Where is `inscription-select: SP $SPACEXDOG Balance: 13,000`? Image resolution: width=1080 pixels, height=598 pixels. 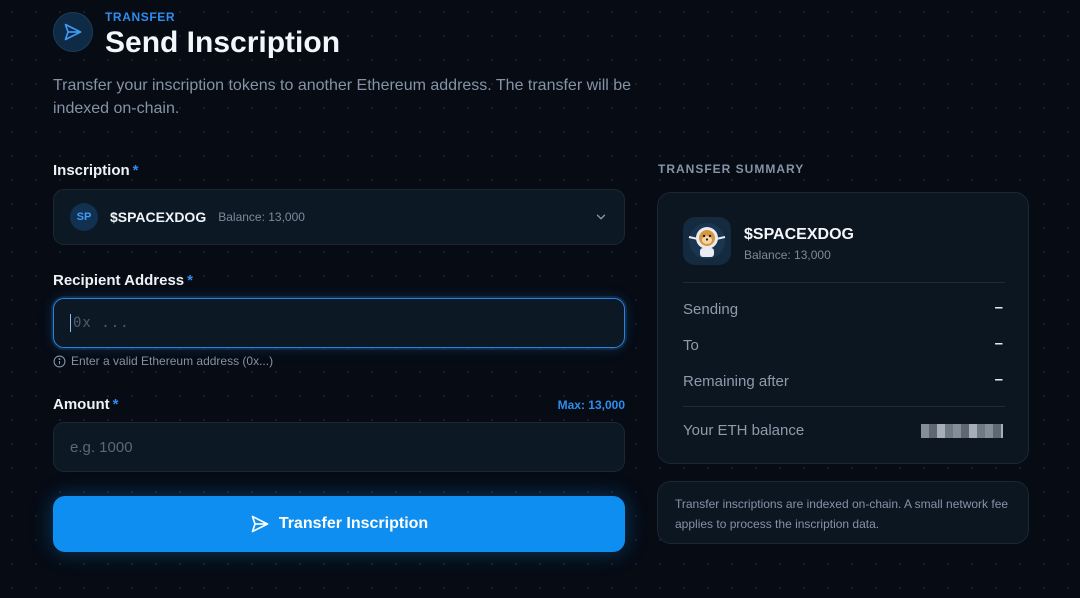 inscription-select: SP $SPACEXDOG Balance: 13,000 is located at coordinates (339, 217).